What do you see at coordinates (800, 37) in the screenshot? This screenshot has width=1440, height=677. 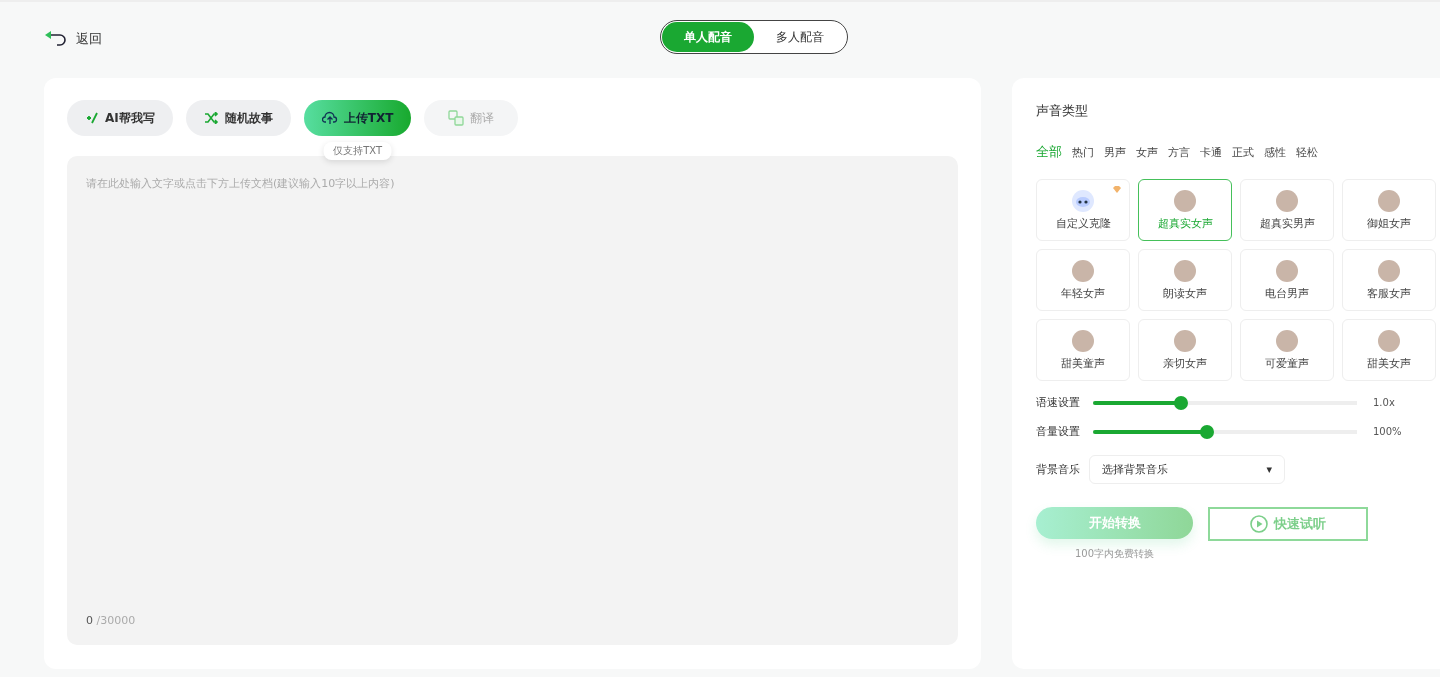 I see `mode-tab: 多人配音` at bounding box center [800, 37].